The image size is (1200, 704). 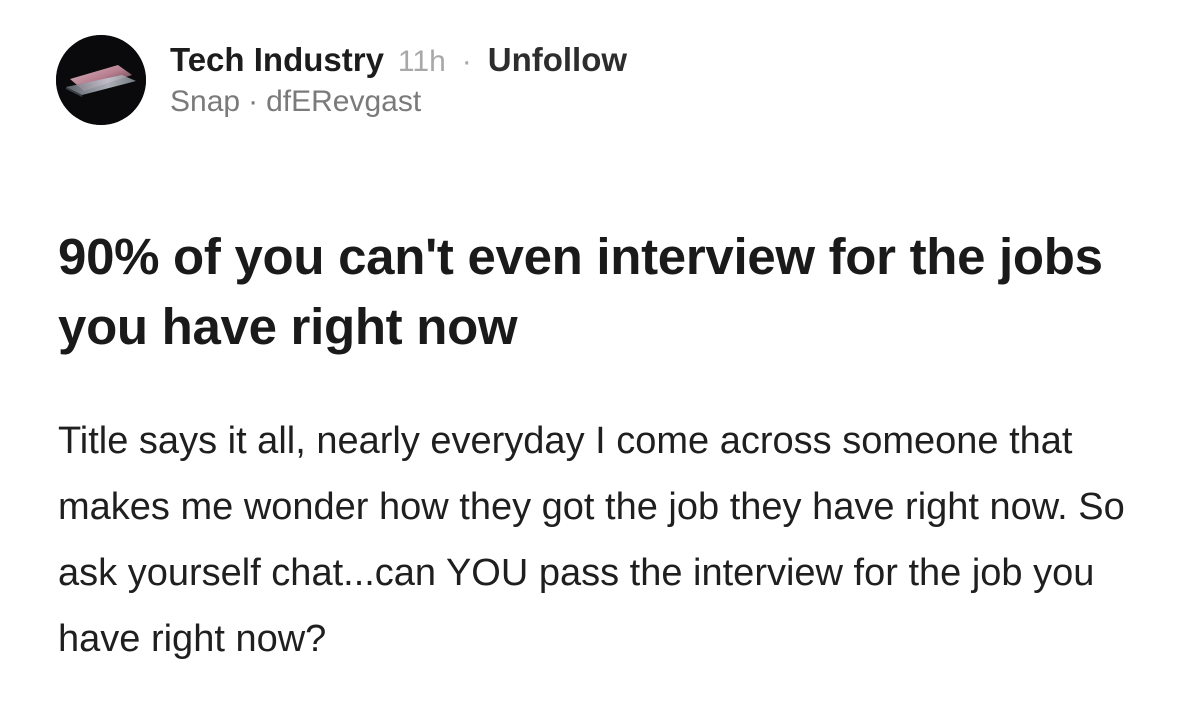 I want to click on author-company: Snap, so click(x=205, y=102).